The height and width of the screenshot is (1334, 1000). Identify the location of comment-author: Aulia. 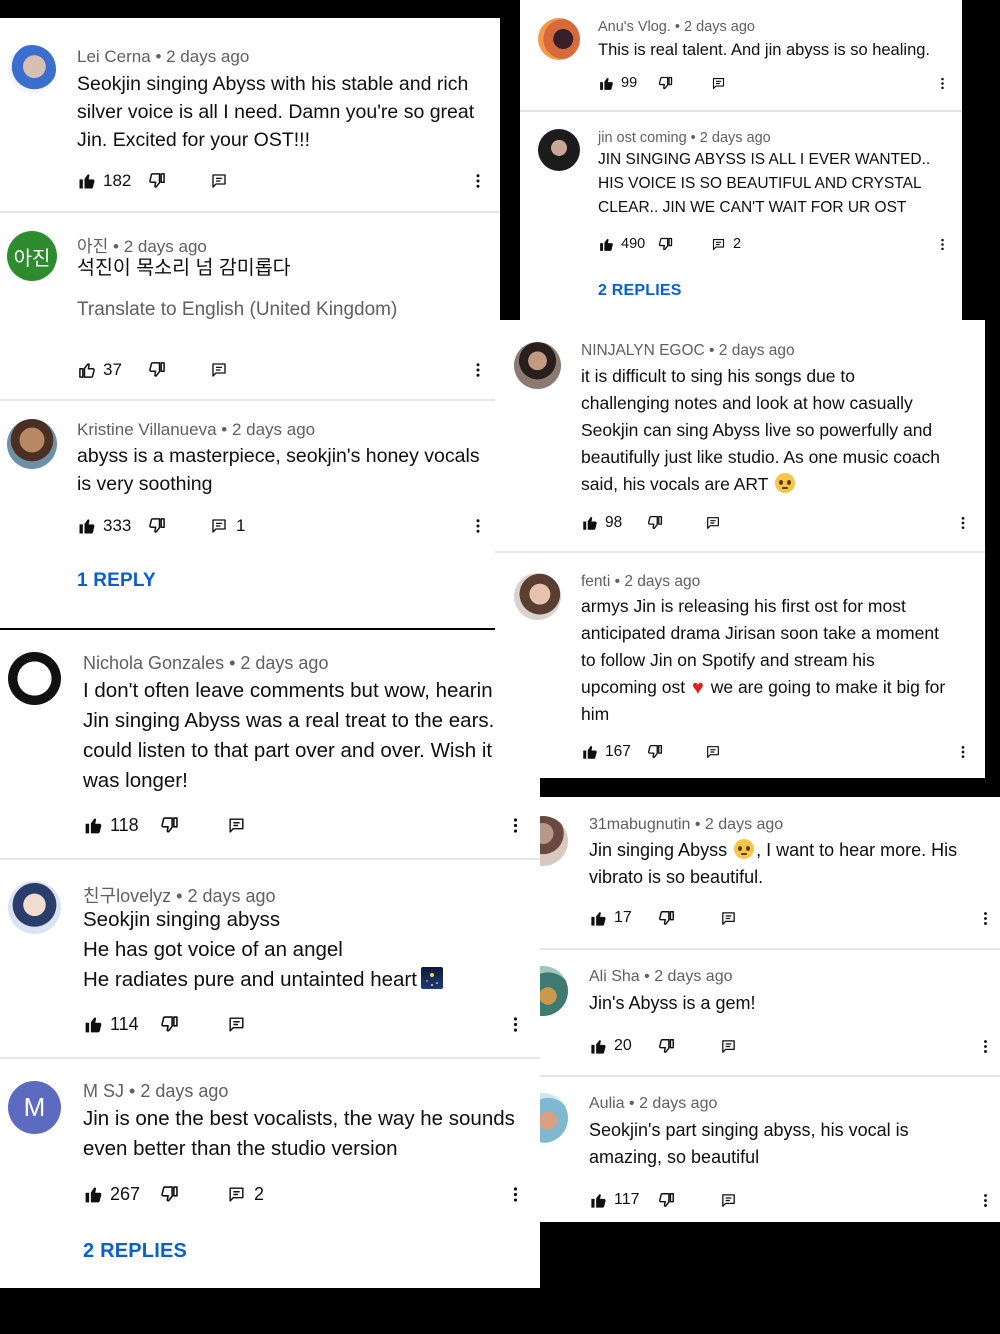
(607, 1103).